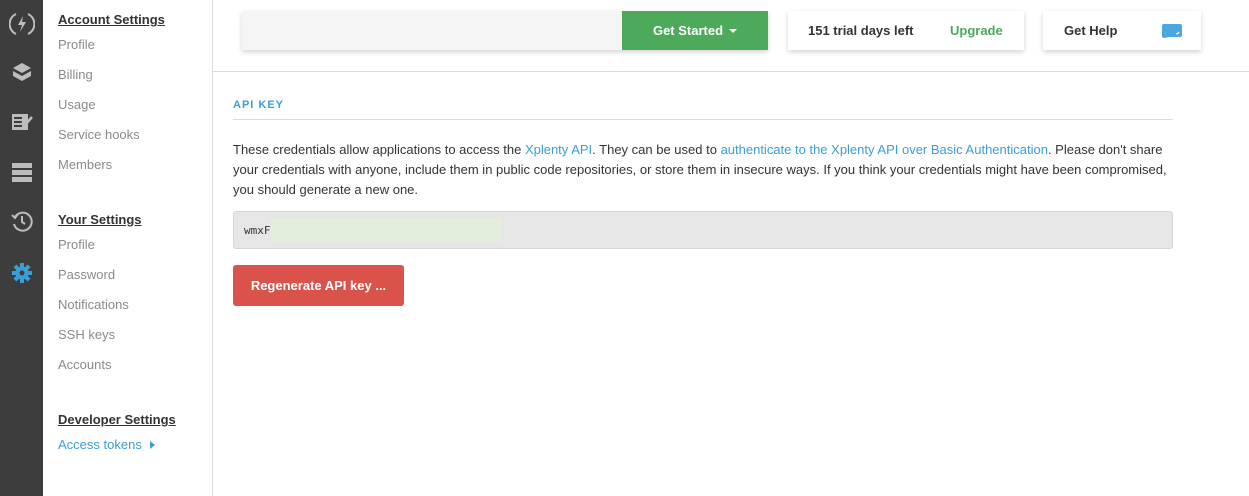 The image size is (1249, 496). What do you see at coordinates (111, 20) in the screenshot?
I see `account-settings-heading: Account Settings` at bounding box center [111, 20].